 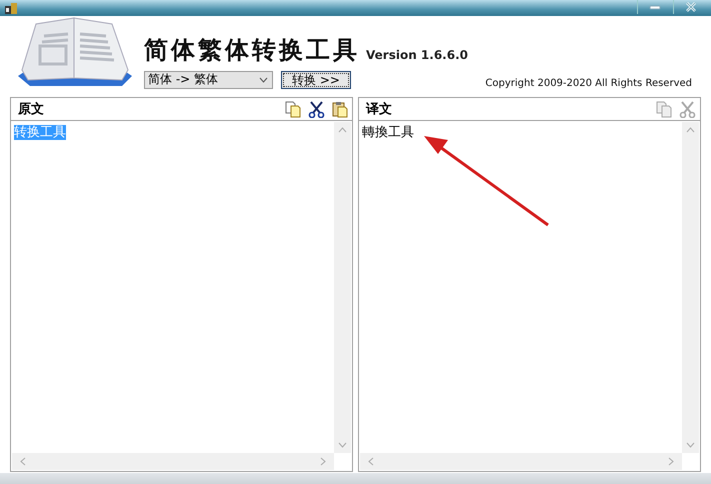 I want to click on copy-icon, so click(x=293, y=109).